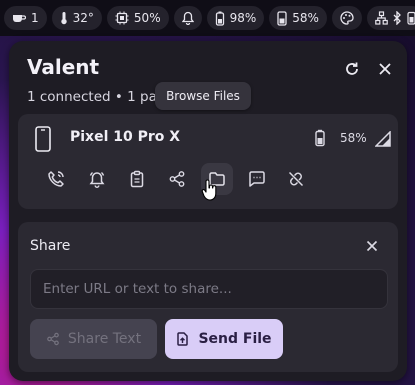 The width and height of the screenshot is (415, 385). I want to click on workspace-count: 1, so click(35, 18).